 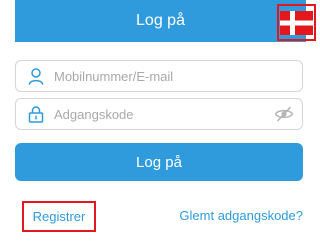 I want to click on username-input, so click(x=161, y=76).